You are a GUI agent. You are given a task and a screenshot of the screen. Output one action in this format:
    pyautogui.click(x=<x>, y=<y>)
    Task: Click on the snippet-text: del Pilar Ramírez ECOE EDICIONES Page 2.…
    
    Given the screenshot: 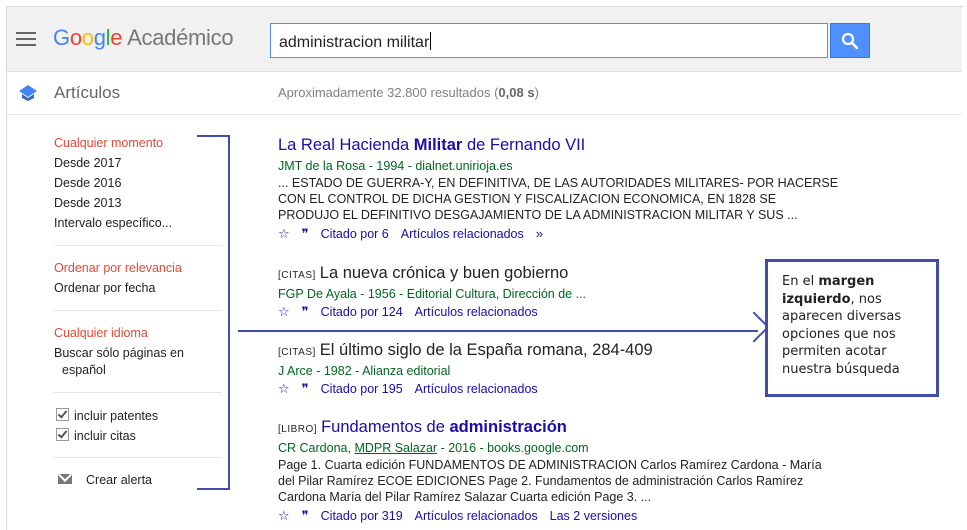 What is the action you would take?
    pyautogui.click(x=541, y=481)
    